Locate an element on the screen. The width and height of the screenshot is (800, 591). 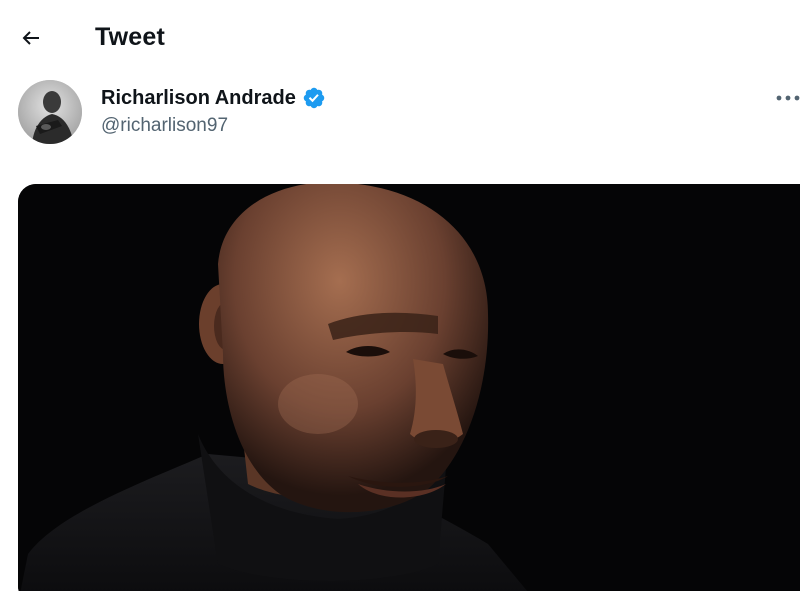
back-button is located at coordinates (31, 38).